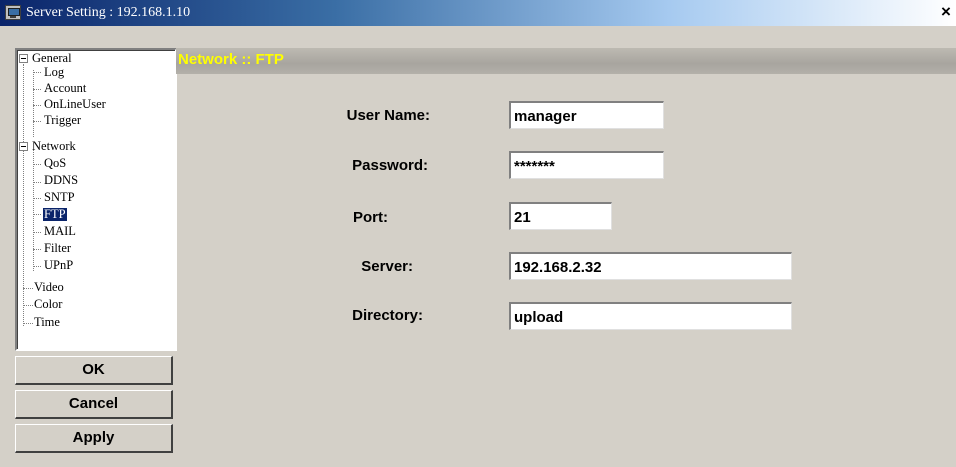 This screenshot has width=956, height=467. I want to click on user-name-label: User Name:, so click(388, 115).